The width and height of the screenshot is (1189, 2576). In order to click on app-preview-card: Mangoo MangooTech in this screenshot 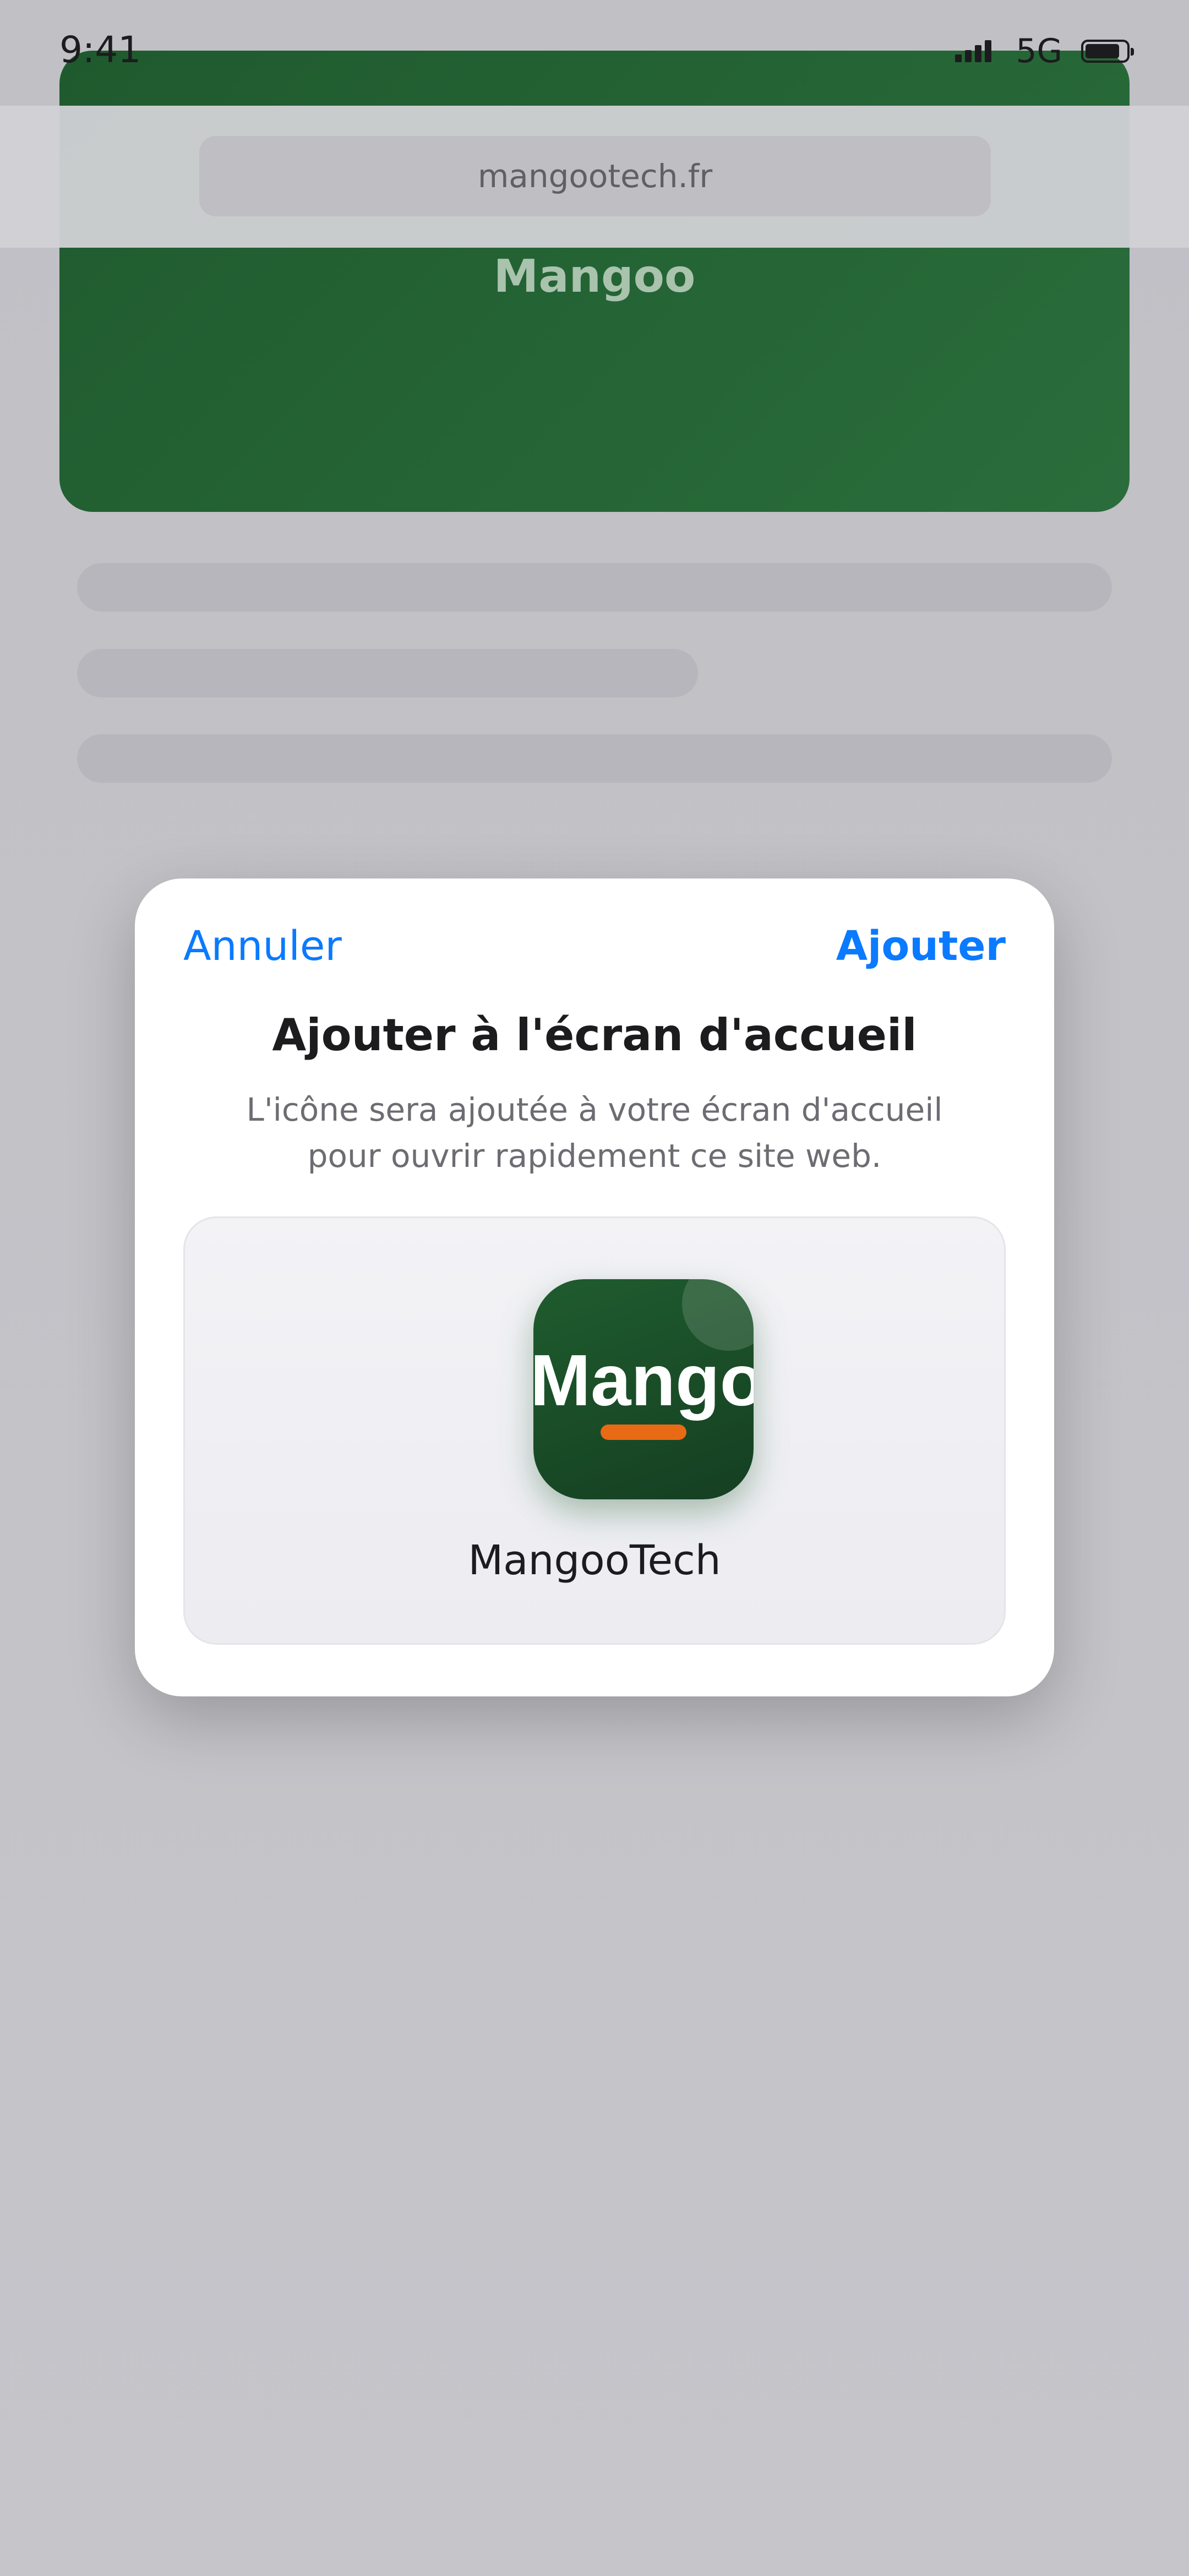, I will do `click(594, 1431)`.